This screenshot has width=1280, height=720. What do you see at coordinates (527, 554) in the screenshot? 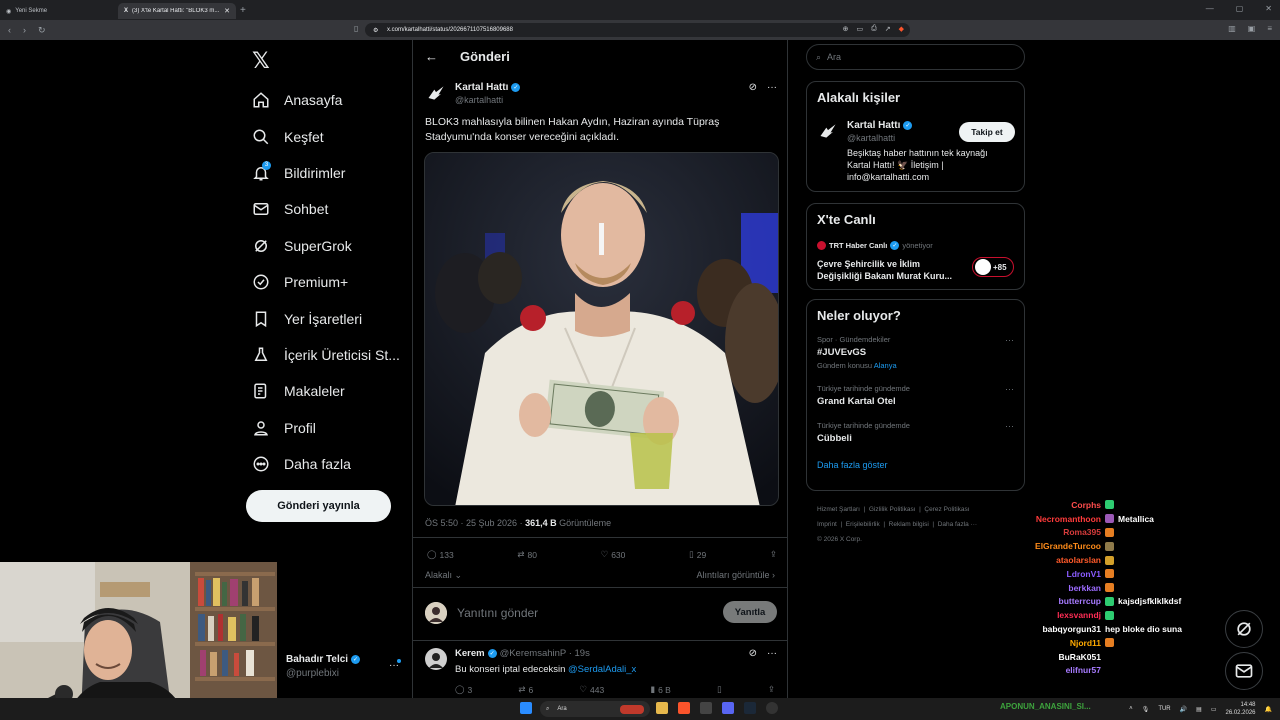
I see `repost-action: ⇄ 80` at bounding box center [527, 554].